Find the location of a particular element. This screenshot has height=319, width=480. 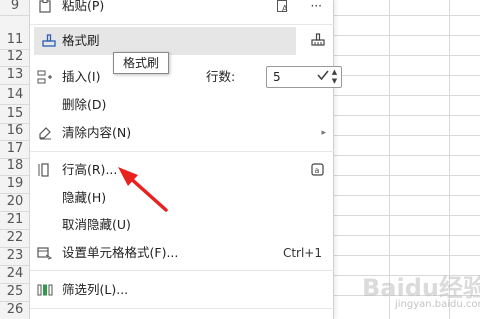

row-number: 20 is located at coordinates (15, 202).